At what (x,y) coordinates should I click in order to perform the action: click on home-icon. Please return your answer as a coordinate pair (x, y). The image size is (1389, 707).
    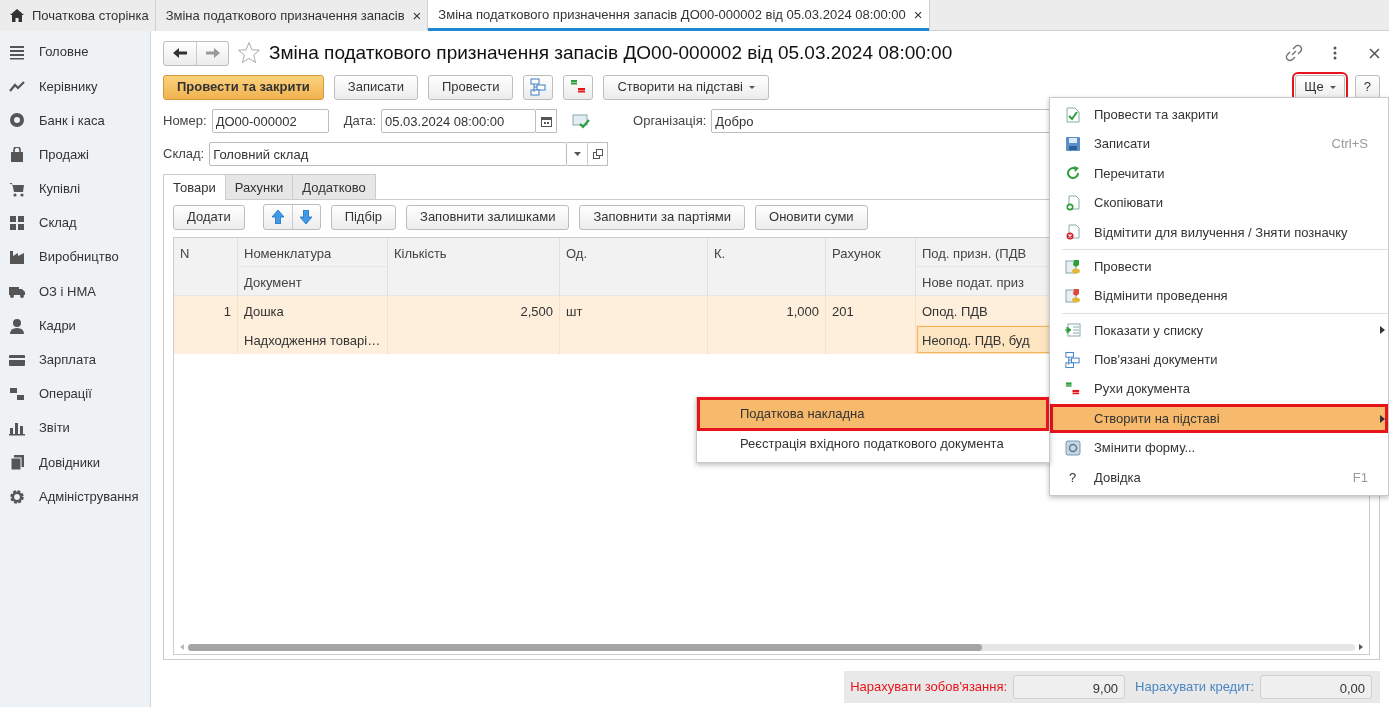
    Looking at the image, I should click on (17, 15).